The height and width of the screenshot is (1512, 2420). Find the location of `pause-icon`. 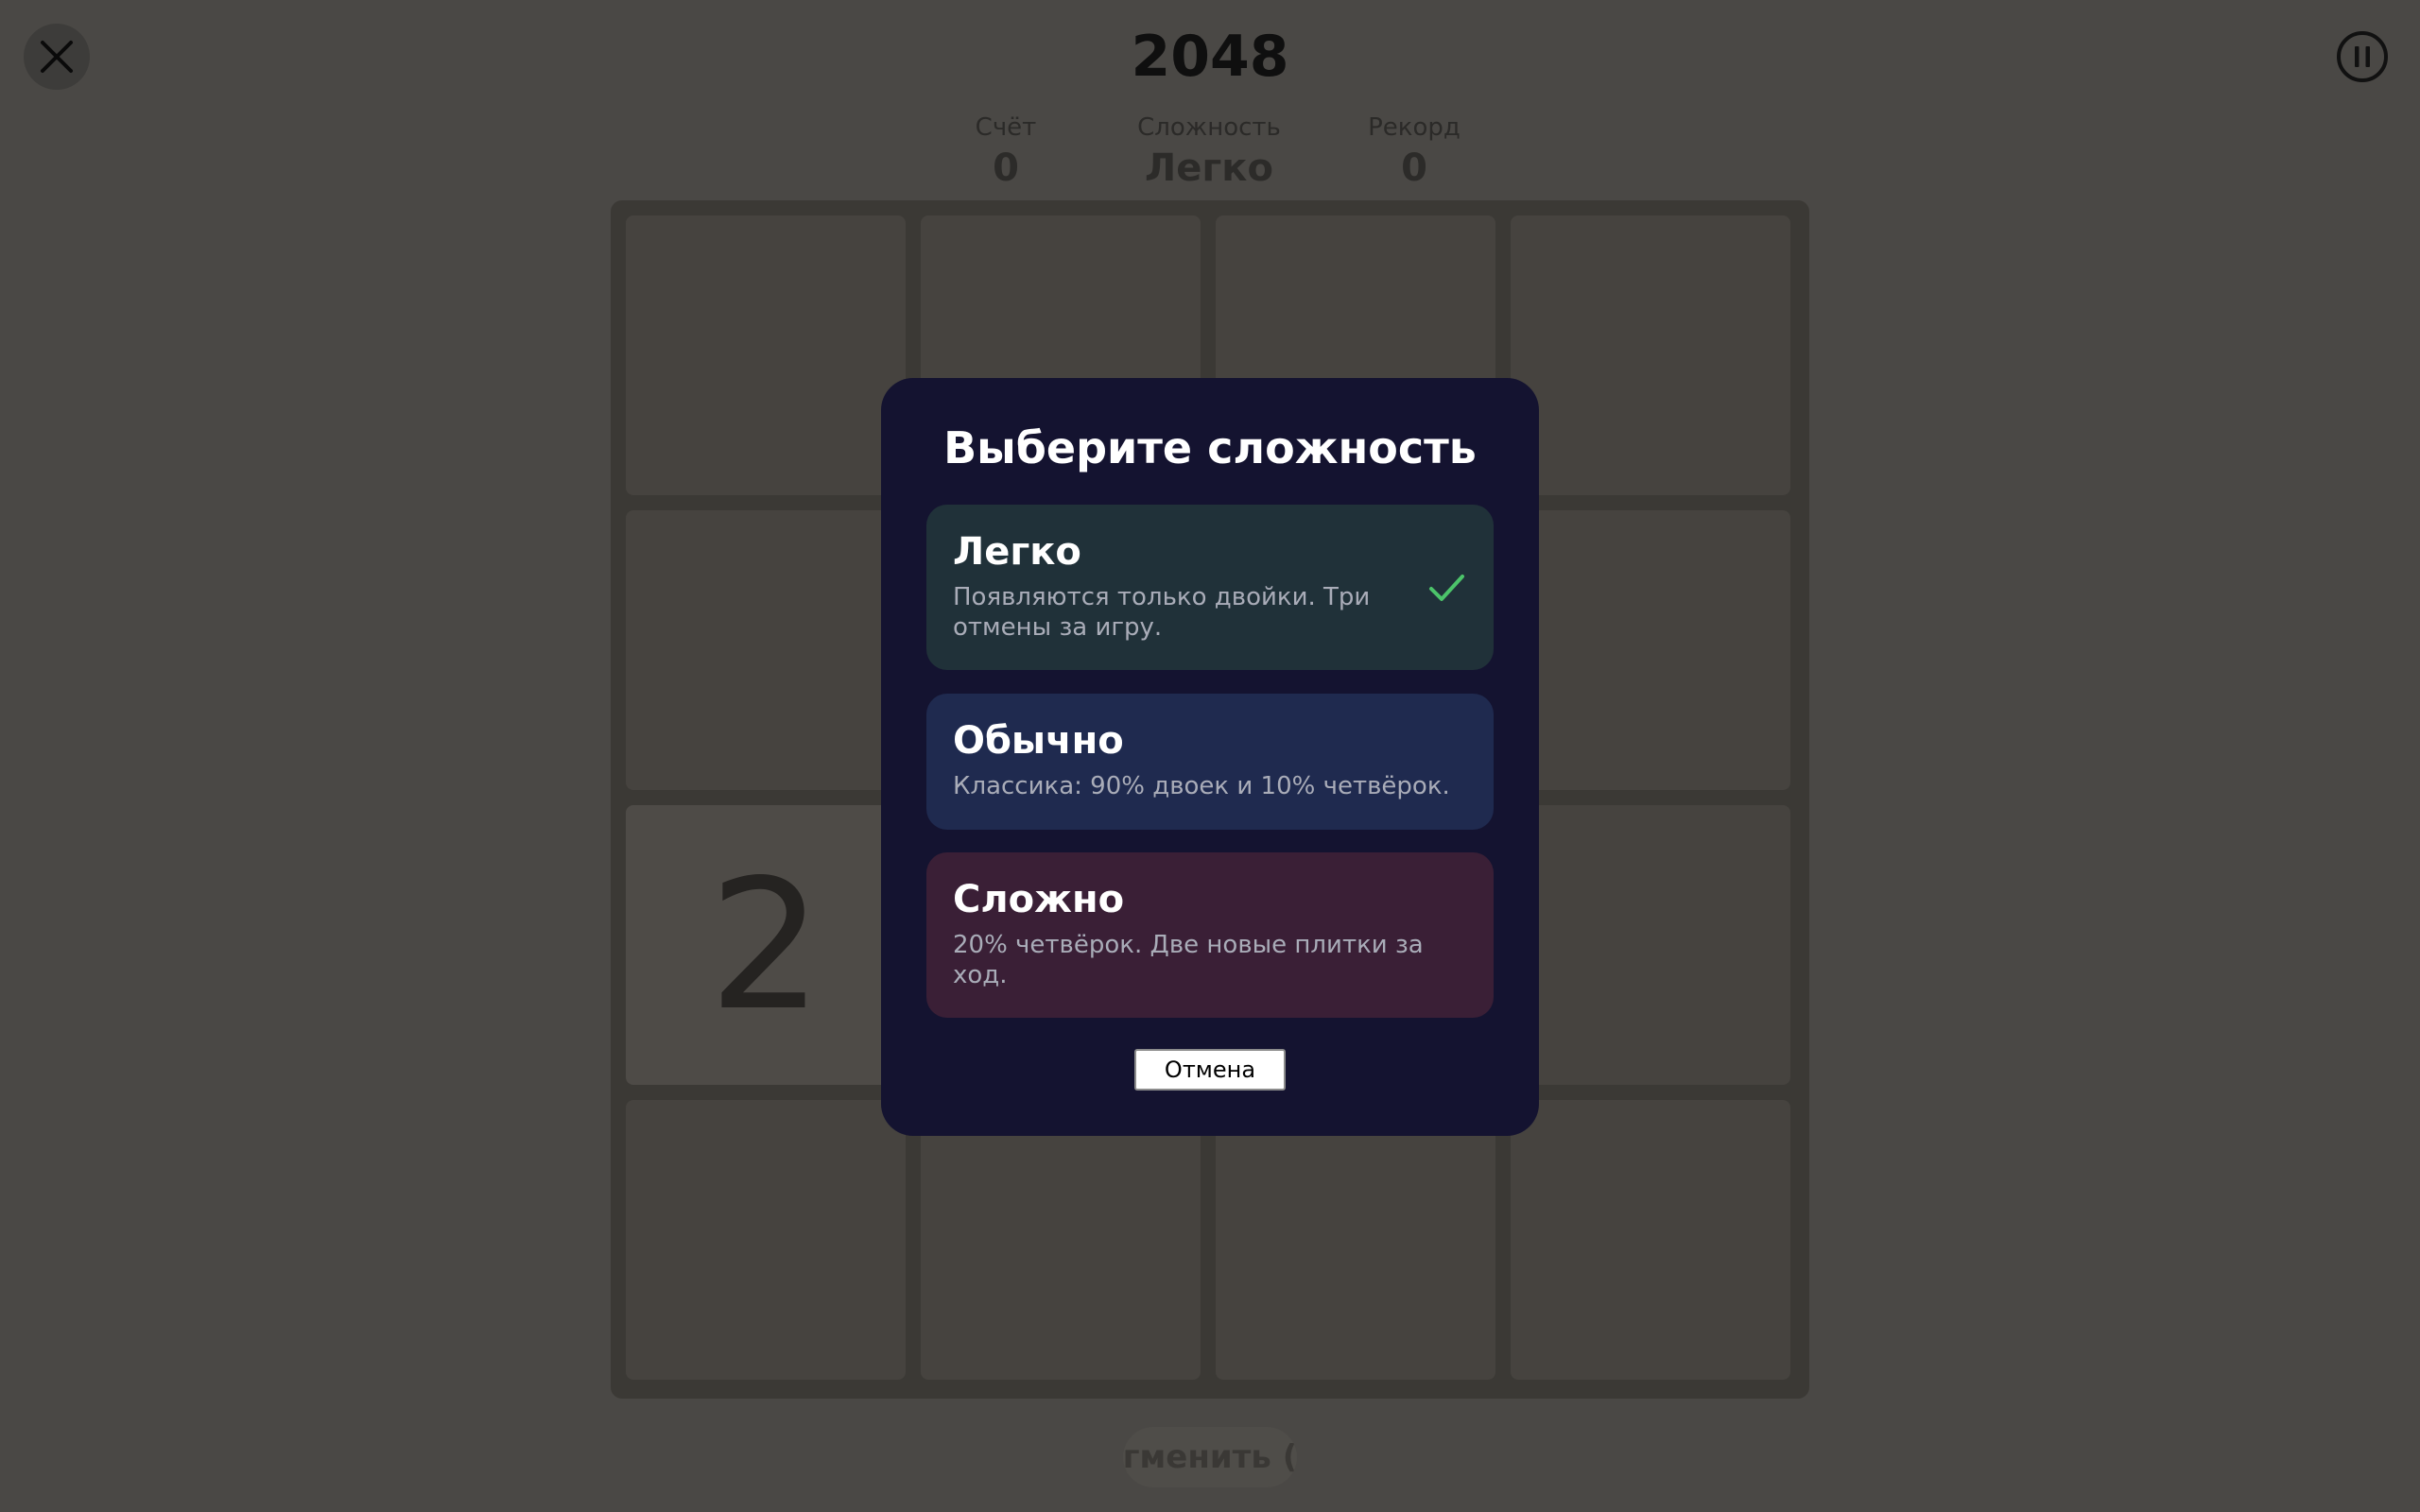

pause-icon is located at coordinates (2362, 56).